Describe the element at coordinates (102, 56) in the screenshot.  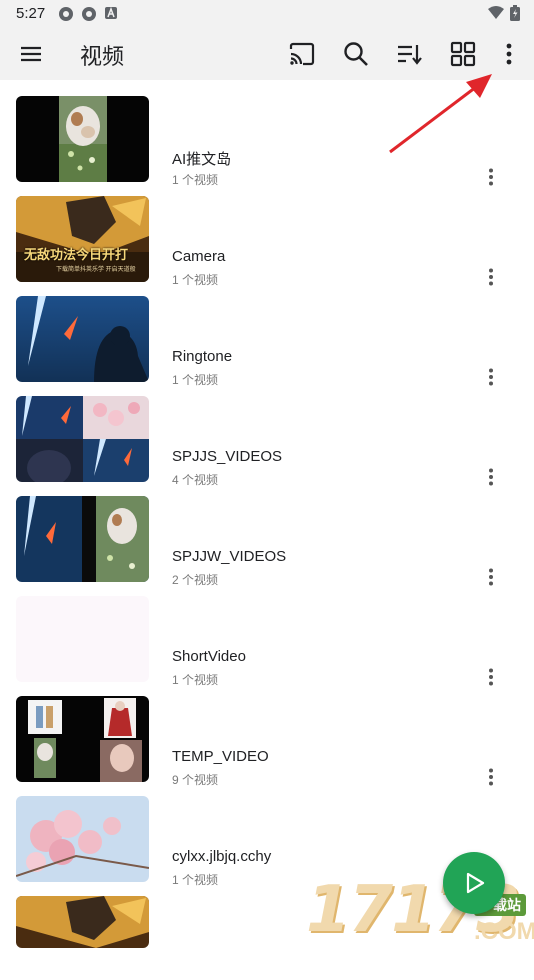
I see `page-title: 视频` at that location.